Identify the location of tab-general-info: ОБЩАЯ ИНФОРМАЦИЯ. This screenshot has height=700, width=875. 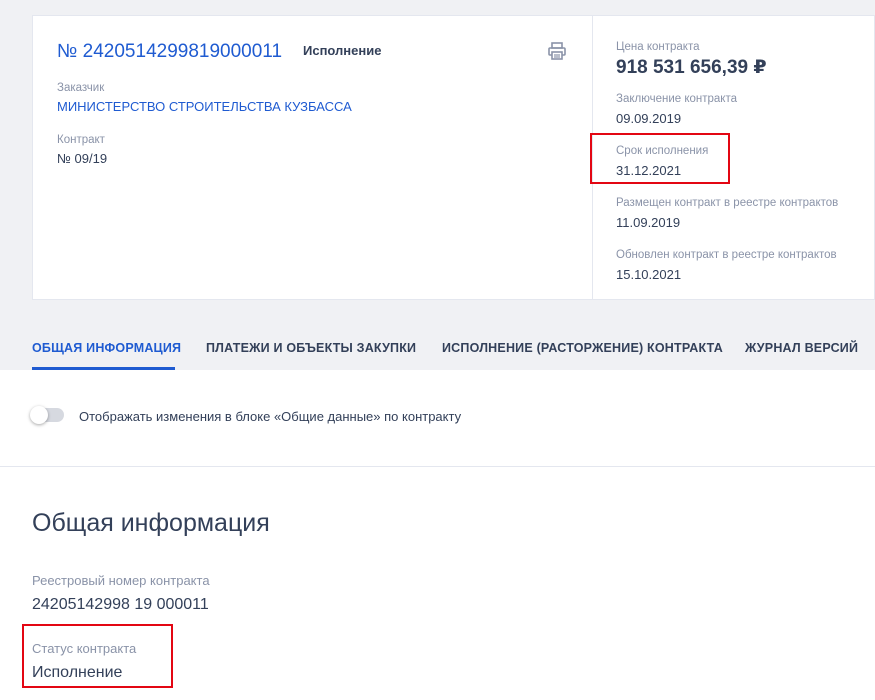
(106, 348).